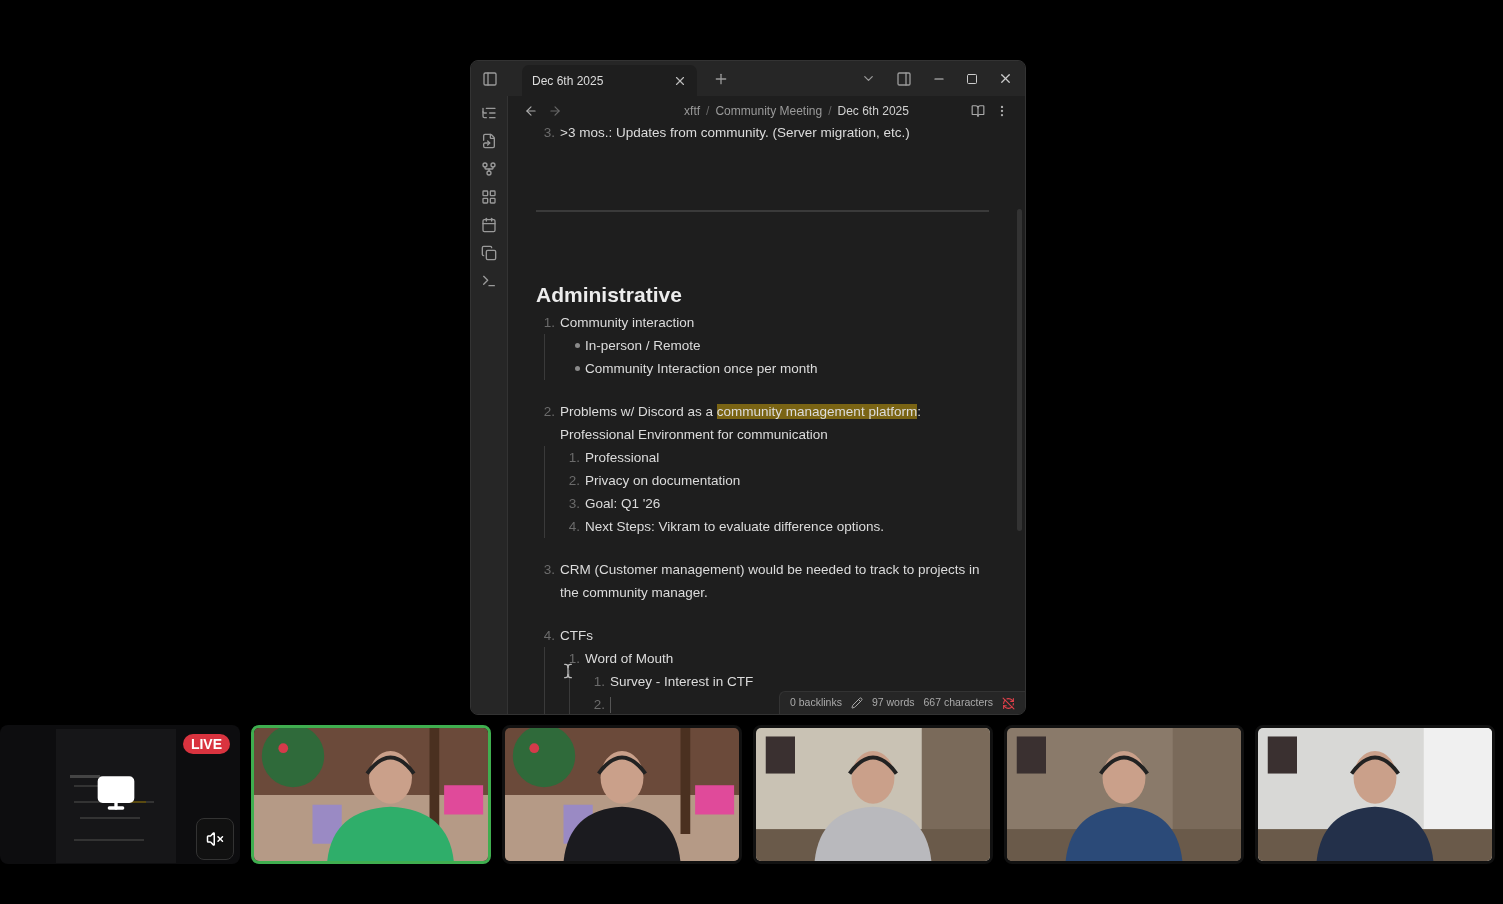 This screenshot has height=904, width=1503. I want to click on mute-button, so click(215, 839).